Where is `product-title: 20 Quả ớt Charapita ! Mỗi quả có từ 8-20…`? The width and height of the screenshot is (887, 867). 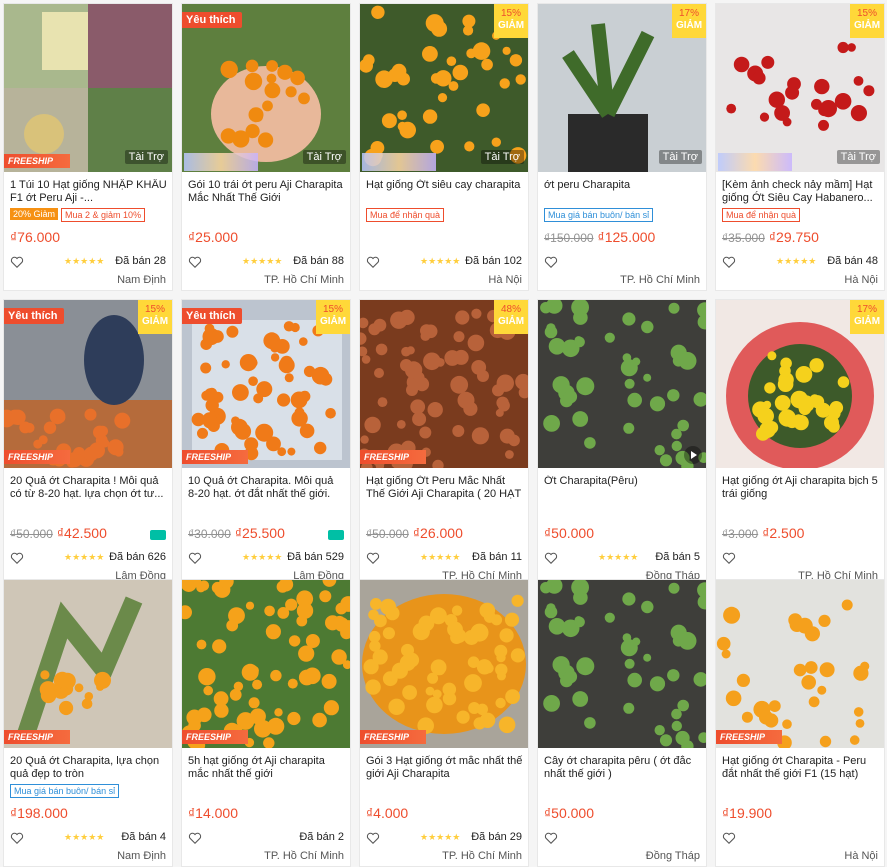
product-title: 20 Quả ớt Charapita ! Mỗi quả có từ 8-20… is located at coordinates (89, 488).